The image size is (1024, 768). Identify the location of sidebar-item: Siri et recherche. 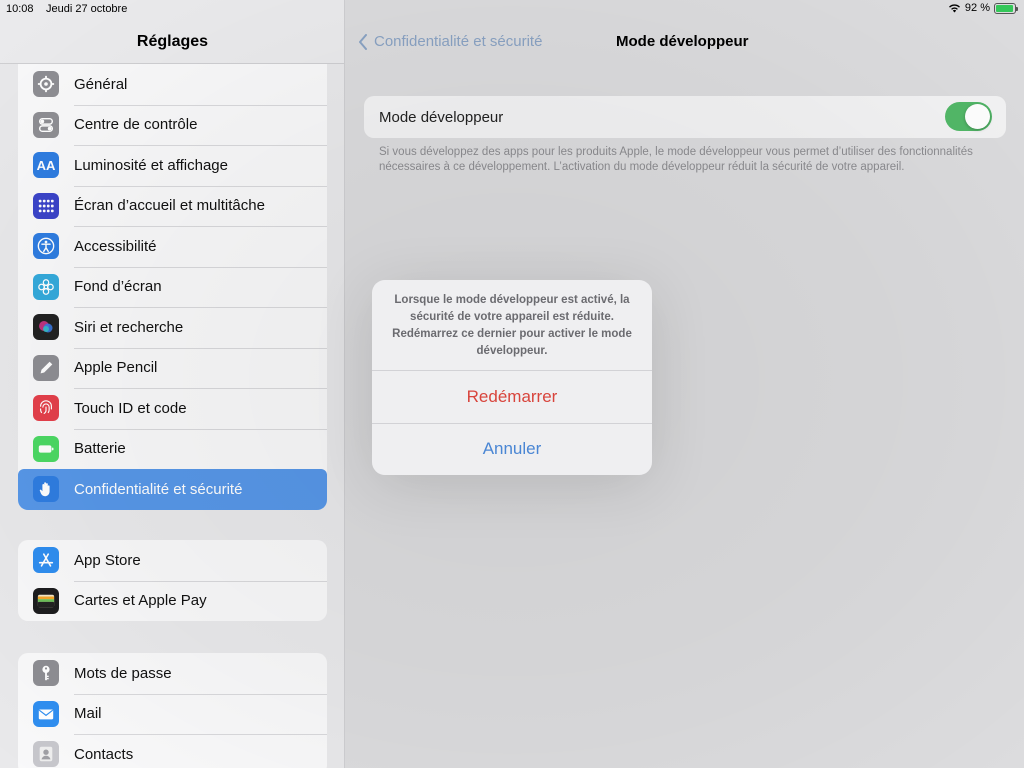
(172, 327).